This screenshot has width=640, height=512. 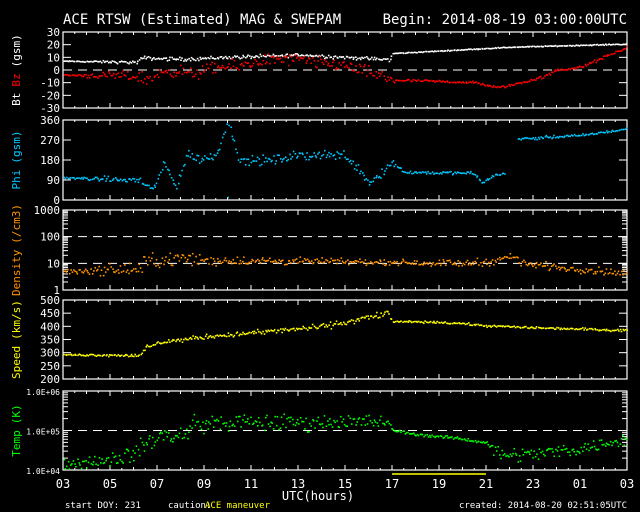 I want to click on y-tick-label: 270, so click(x=50, y=140).